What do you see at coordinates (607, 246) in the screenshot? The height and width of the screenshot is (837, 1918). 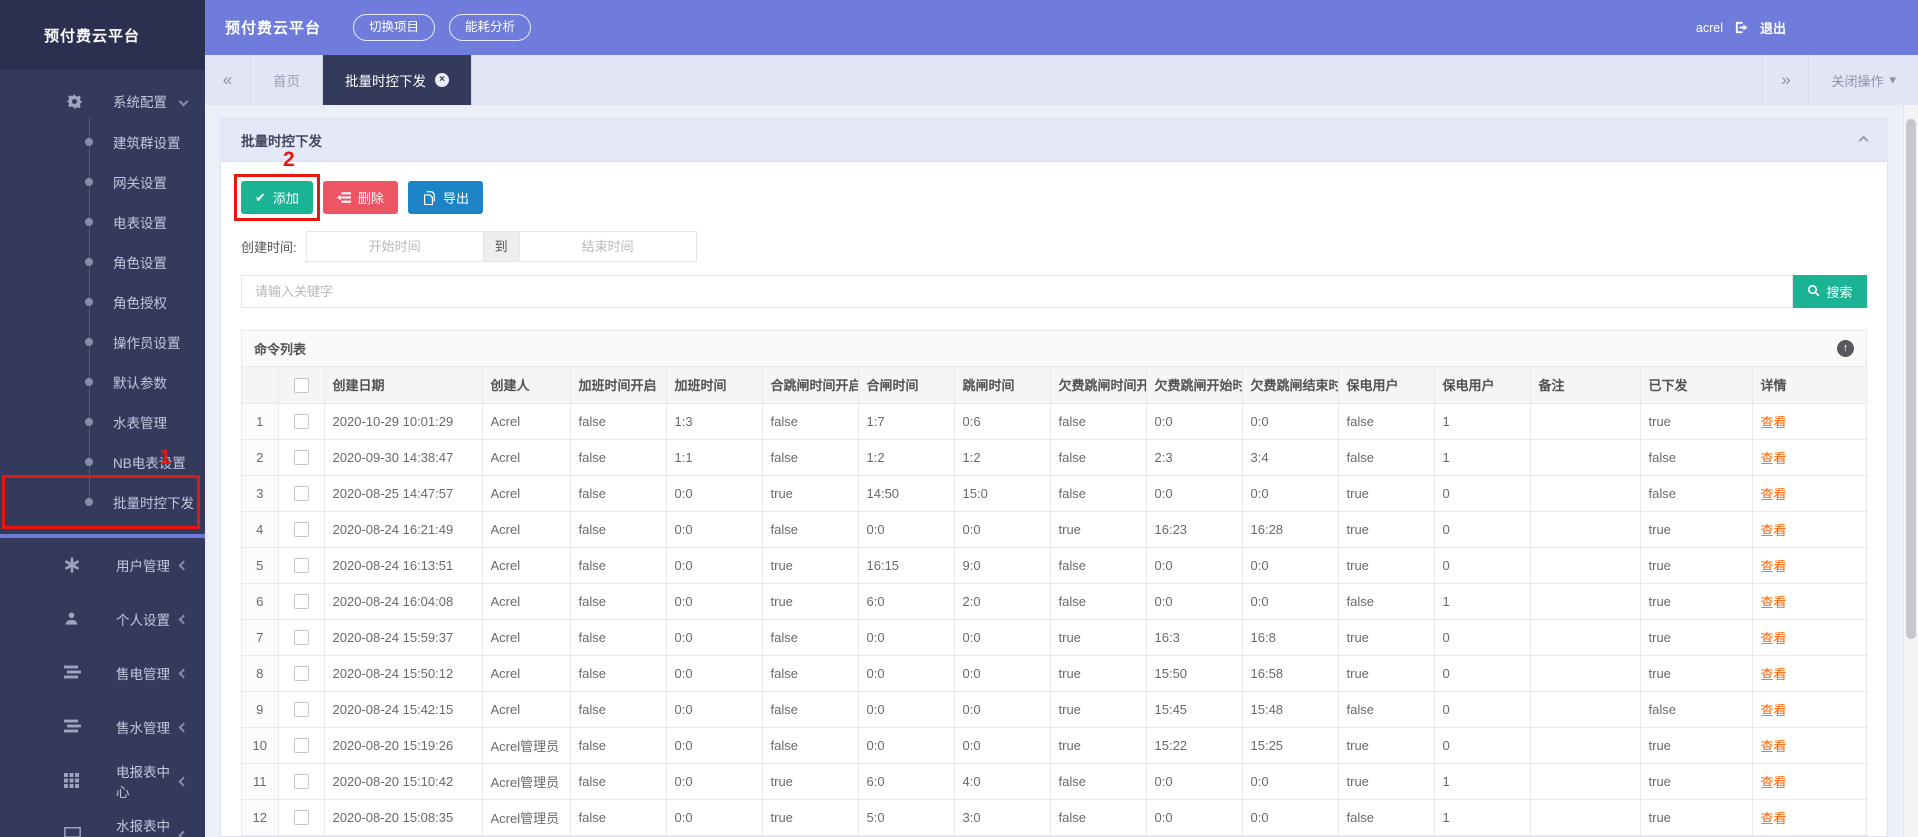 I see `end-time-input` at bounding box center [607, 246].